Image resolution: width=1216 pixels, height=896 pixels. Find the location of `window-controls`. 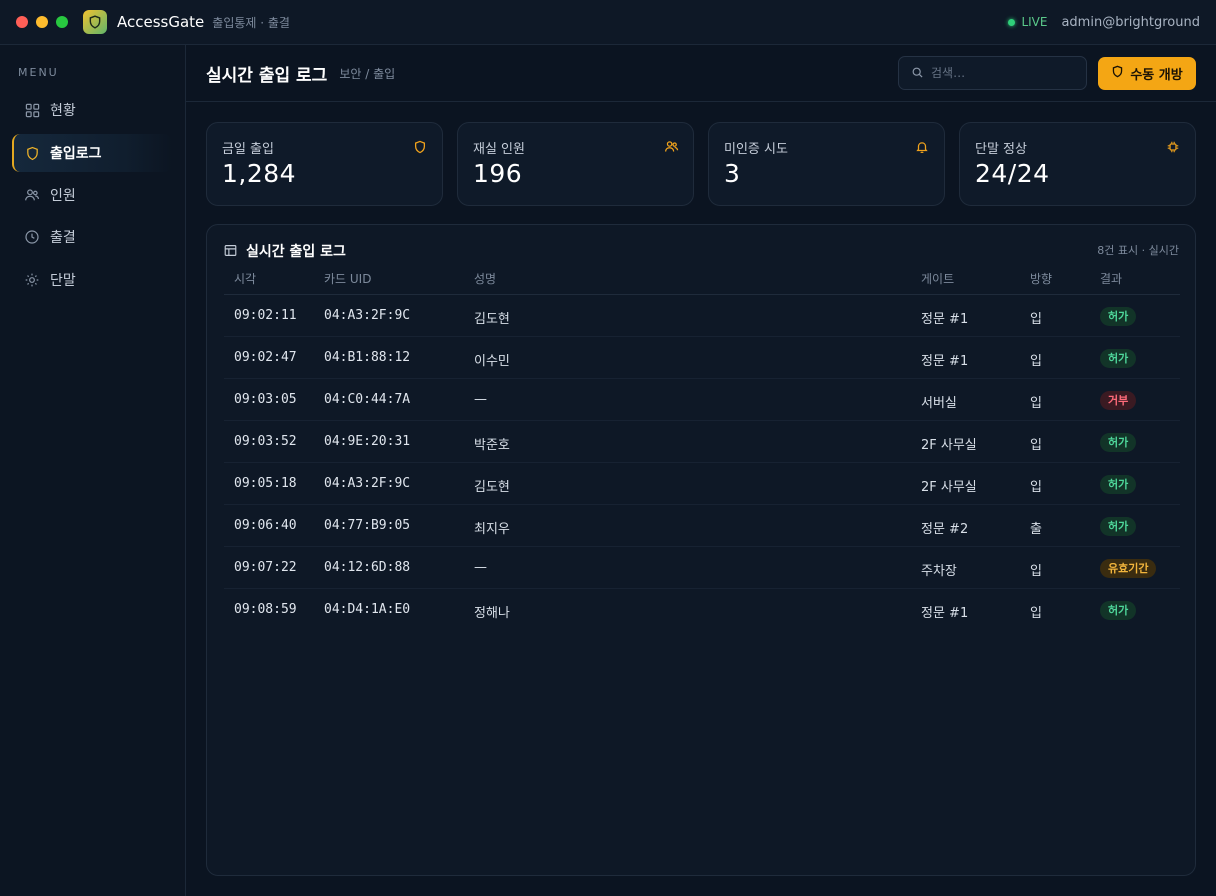

window-controls is located at coordinates (42, 22).